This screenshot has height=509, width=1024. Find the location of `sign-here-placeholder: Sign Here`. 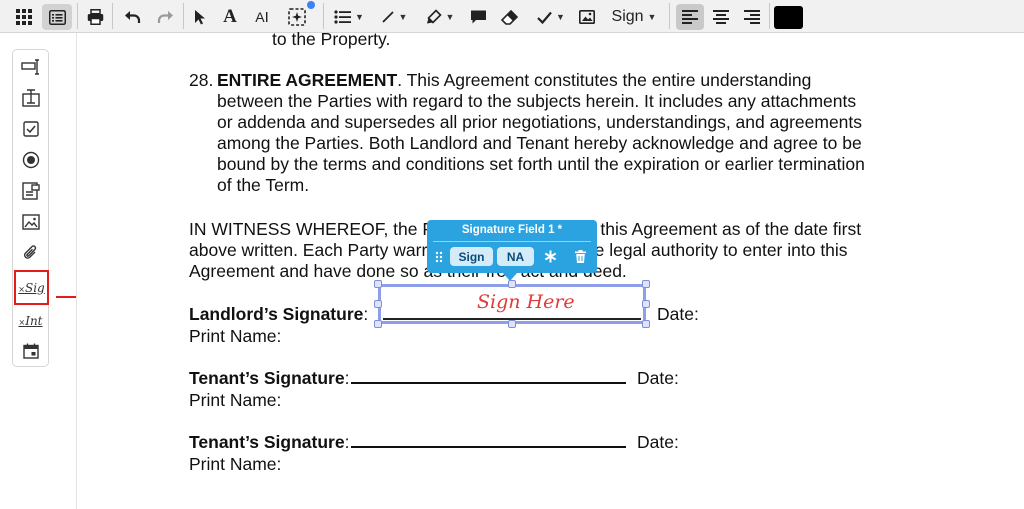

sign-here-placeholder: Sign Here is located at coordinates (526, 302).